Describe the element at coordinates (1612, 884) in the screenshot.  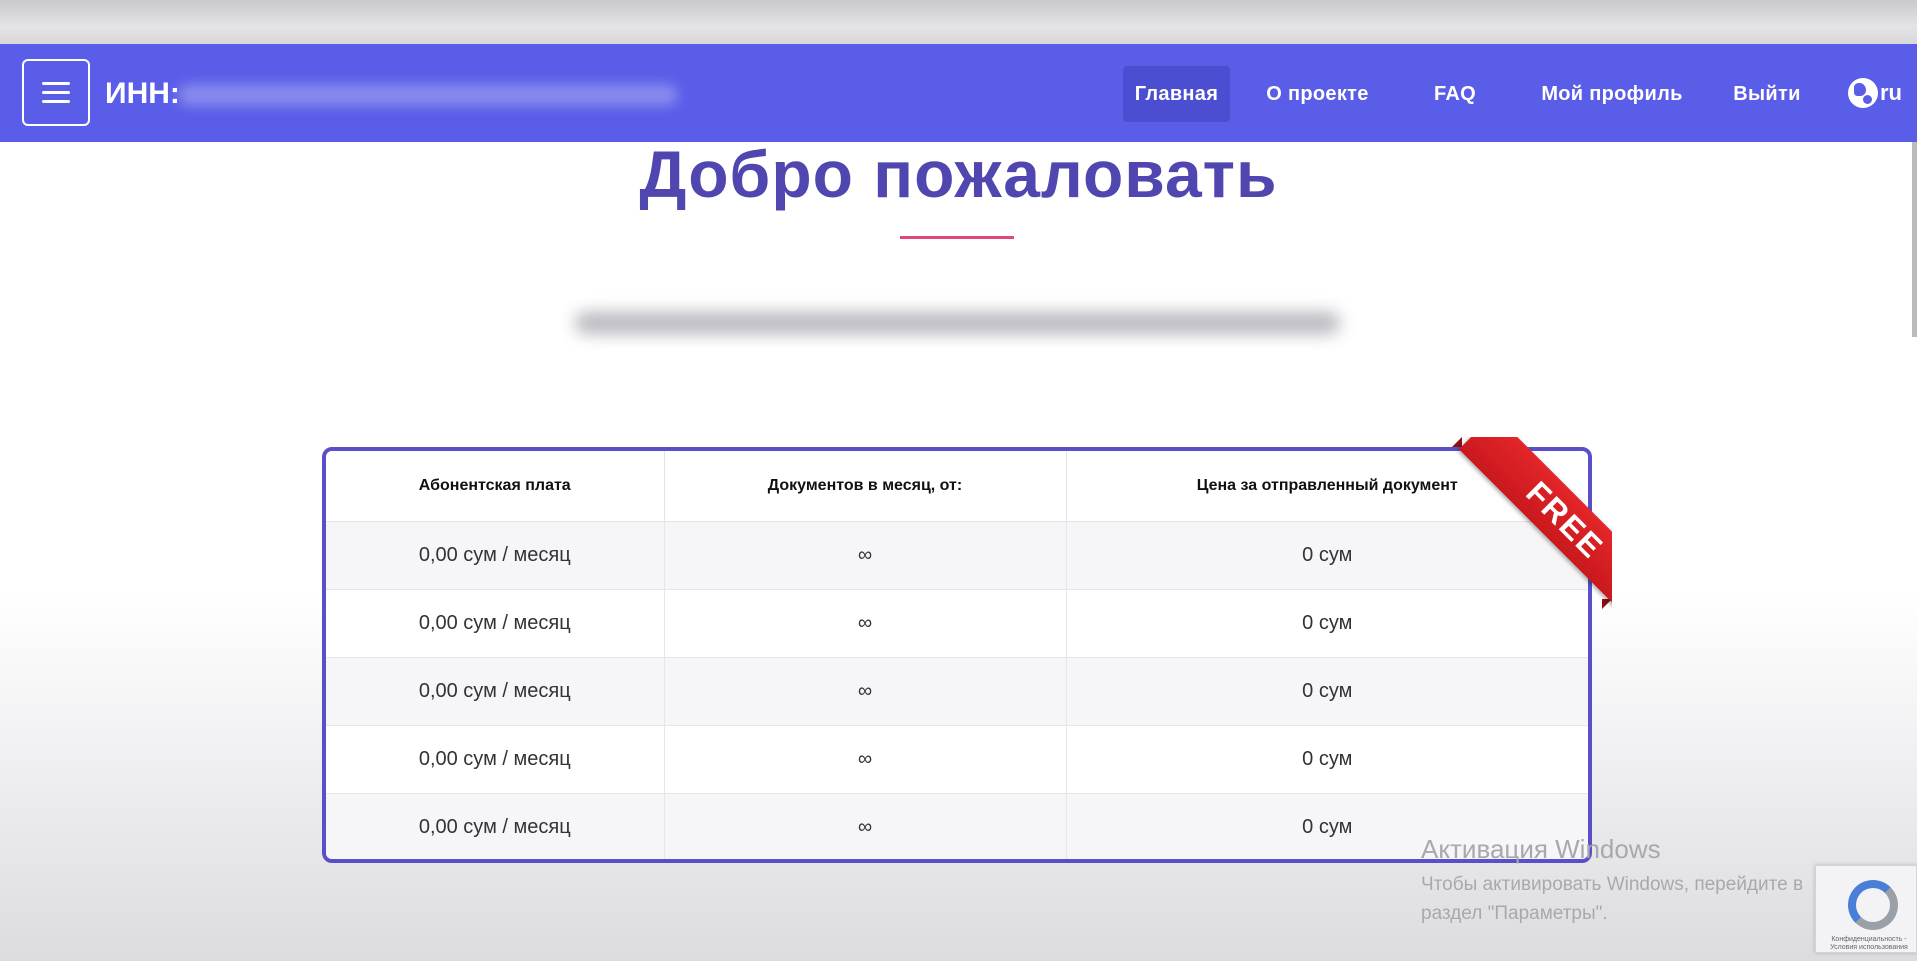
I see `windows-activation-line: Чтобы активировать Windows, перейдите в` at that location.